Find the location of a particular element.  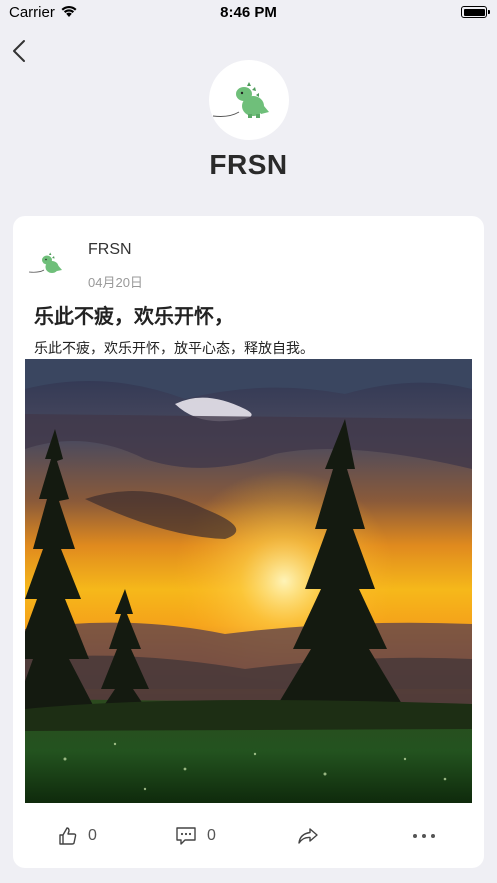

post-body: 乐此不疲，欢乐开怀，放平心态，释放自我。 is located at coordinates (174, 348).